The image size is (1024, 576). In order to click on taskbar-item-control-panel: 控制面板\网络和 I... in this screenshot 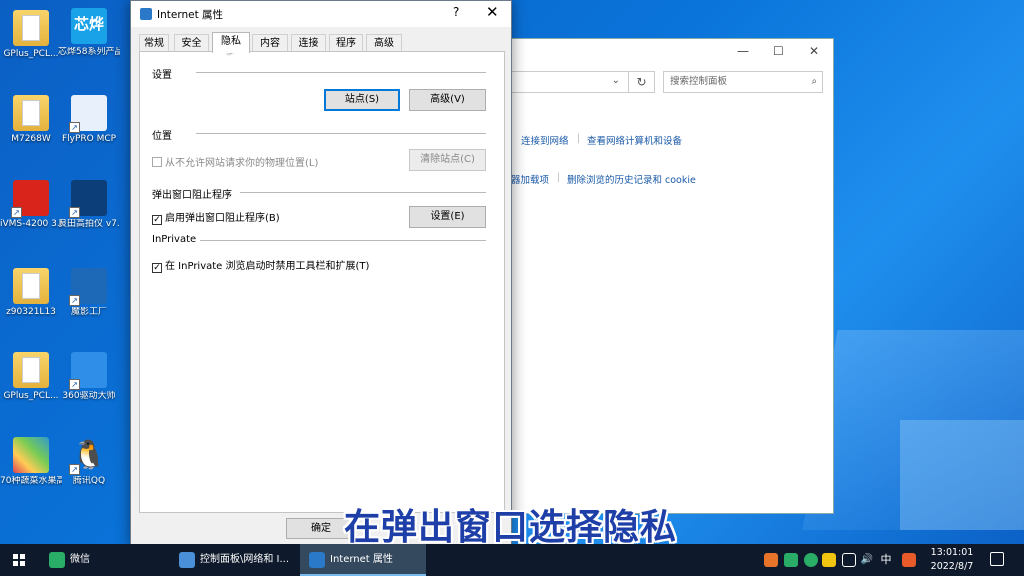, I will do `click(234, 560)`.